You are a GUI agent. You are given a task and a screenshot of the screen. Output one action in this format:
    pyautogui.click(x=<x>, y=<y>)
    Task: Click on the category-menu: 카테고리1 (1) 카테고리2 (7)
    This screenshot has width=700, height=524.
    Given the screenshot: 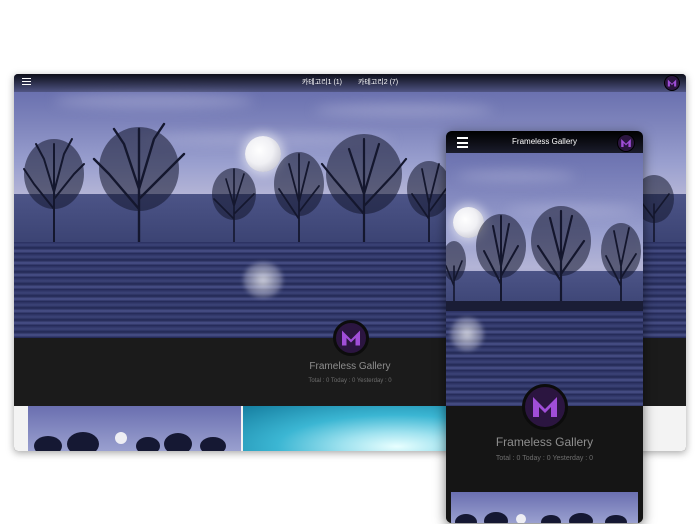 What is the action you would take?
    pyautogui.click(x=350, y=82)
    